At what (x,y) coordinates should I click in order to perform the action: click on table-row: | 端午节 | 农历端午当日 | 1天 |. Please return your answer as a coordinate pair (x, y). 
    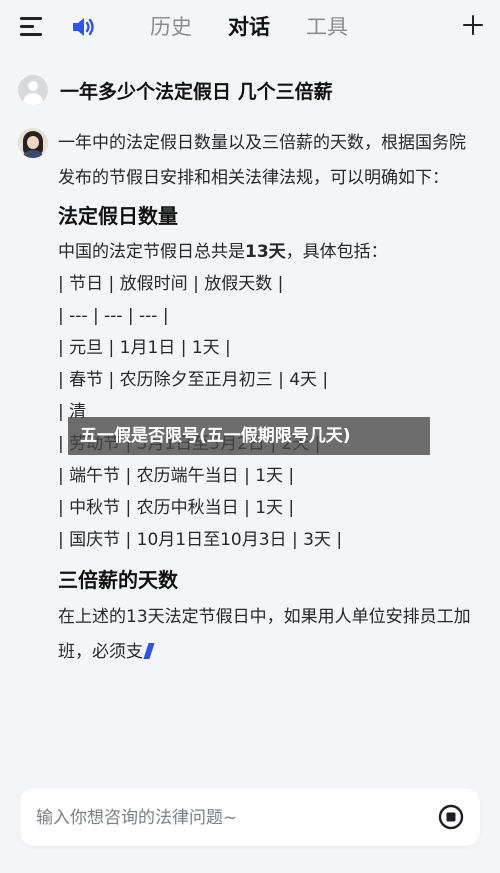
    Looking at the image, I should click on (176, 476).